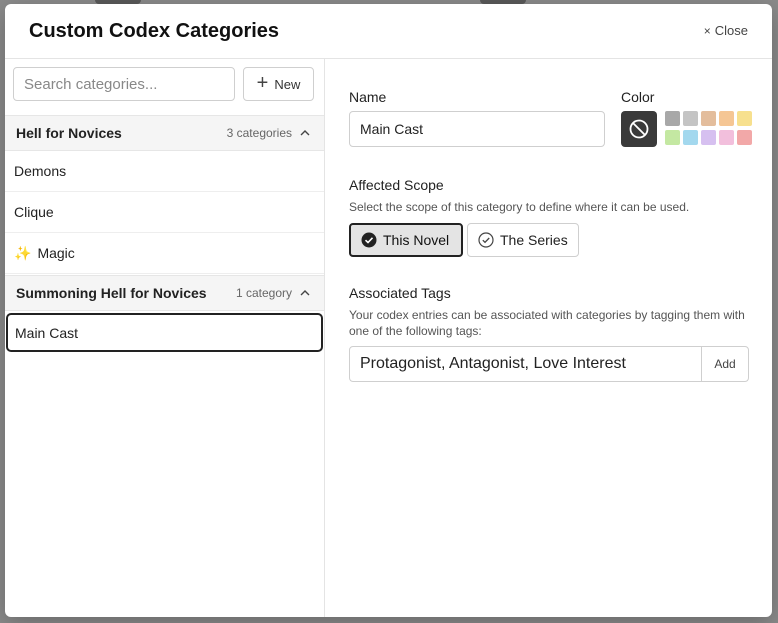 The height and width of the screenshot is (623, 778). What do you see at coordinates (486, 240) in the screenshot?
I see `check-circle-outline-icon` at bounding box center [486, 240].